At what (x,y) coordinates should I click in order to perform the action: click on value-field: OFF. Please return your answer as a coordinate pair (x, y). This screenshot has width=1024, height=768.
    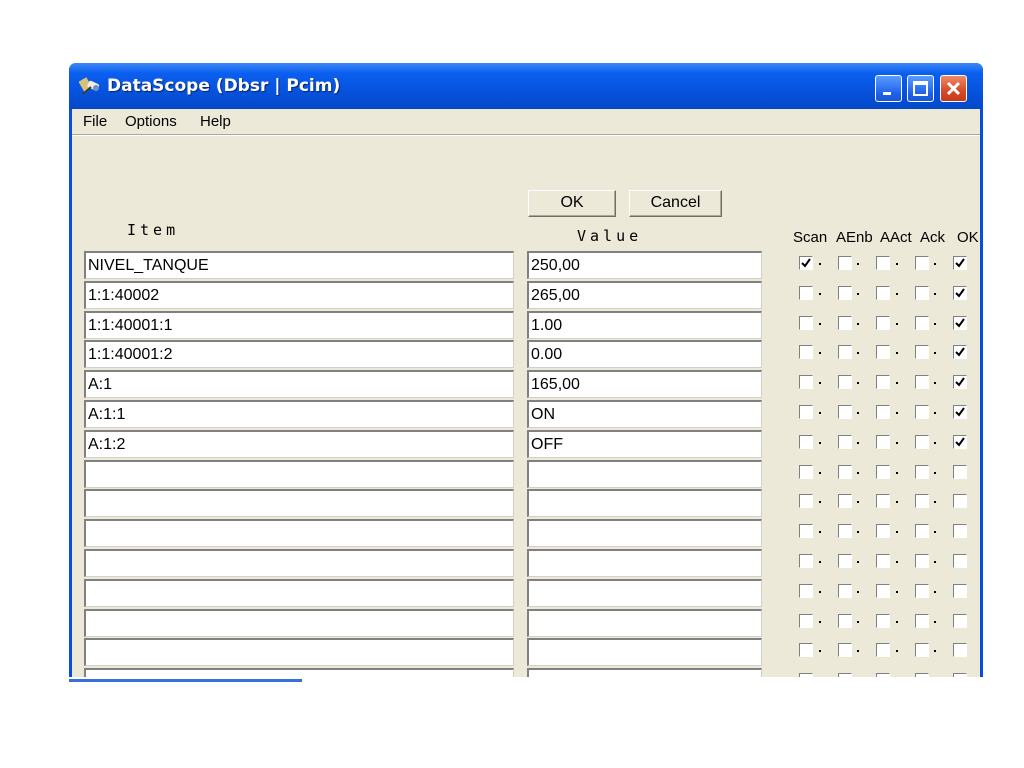
    Looking at the image, I should click on (644, 444).